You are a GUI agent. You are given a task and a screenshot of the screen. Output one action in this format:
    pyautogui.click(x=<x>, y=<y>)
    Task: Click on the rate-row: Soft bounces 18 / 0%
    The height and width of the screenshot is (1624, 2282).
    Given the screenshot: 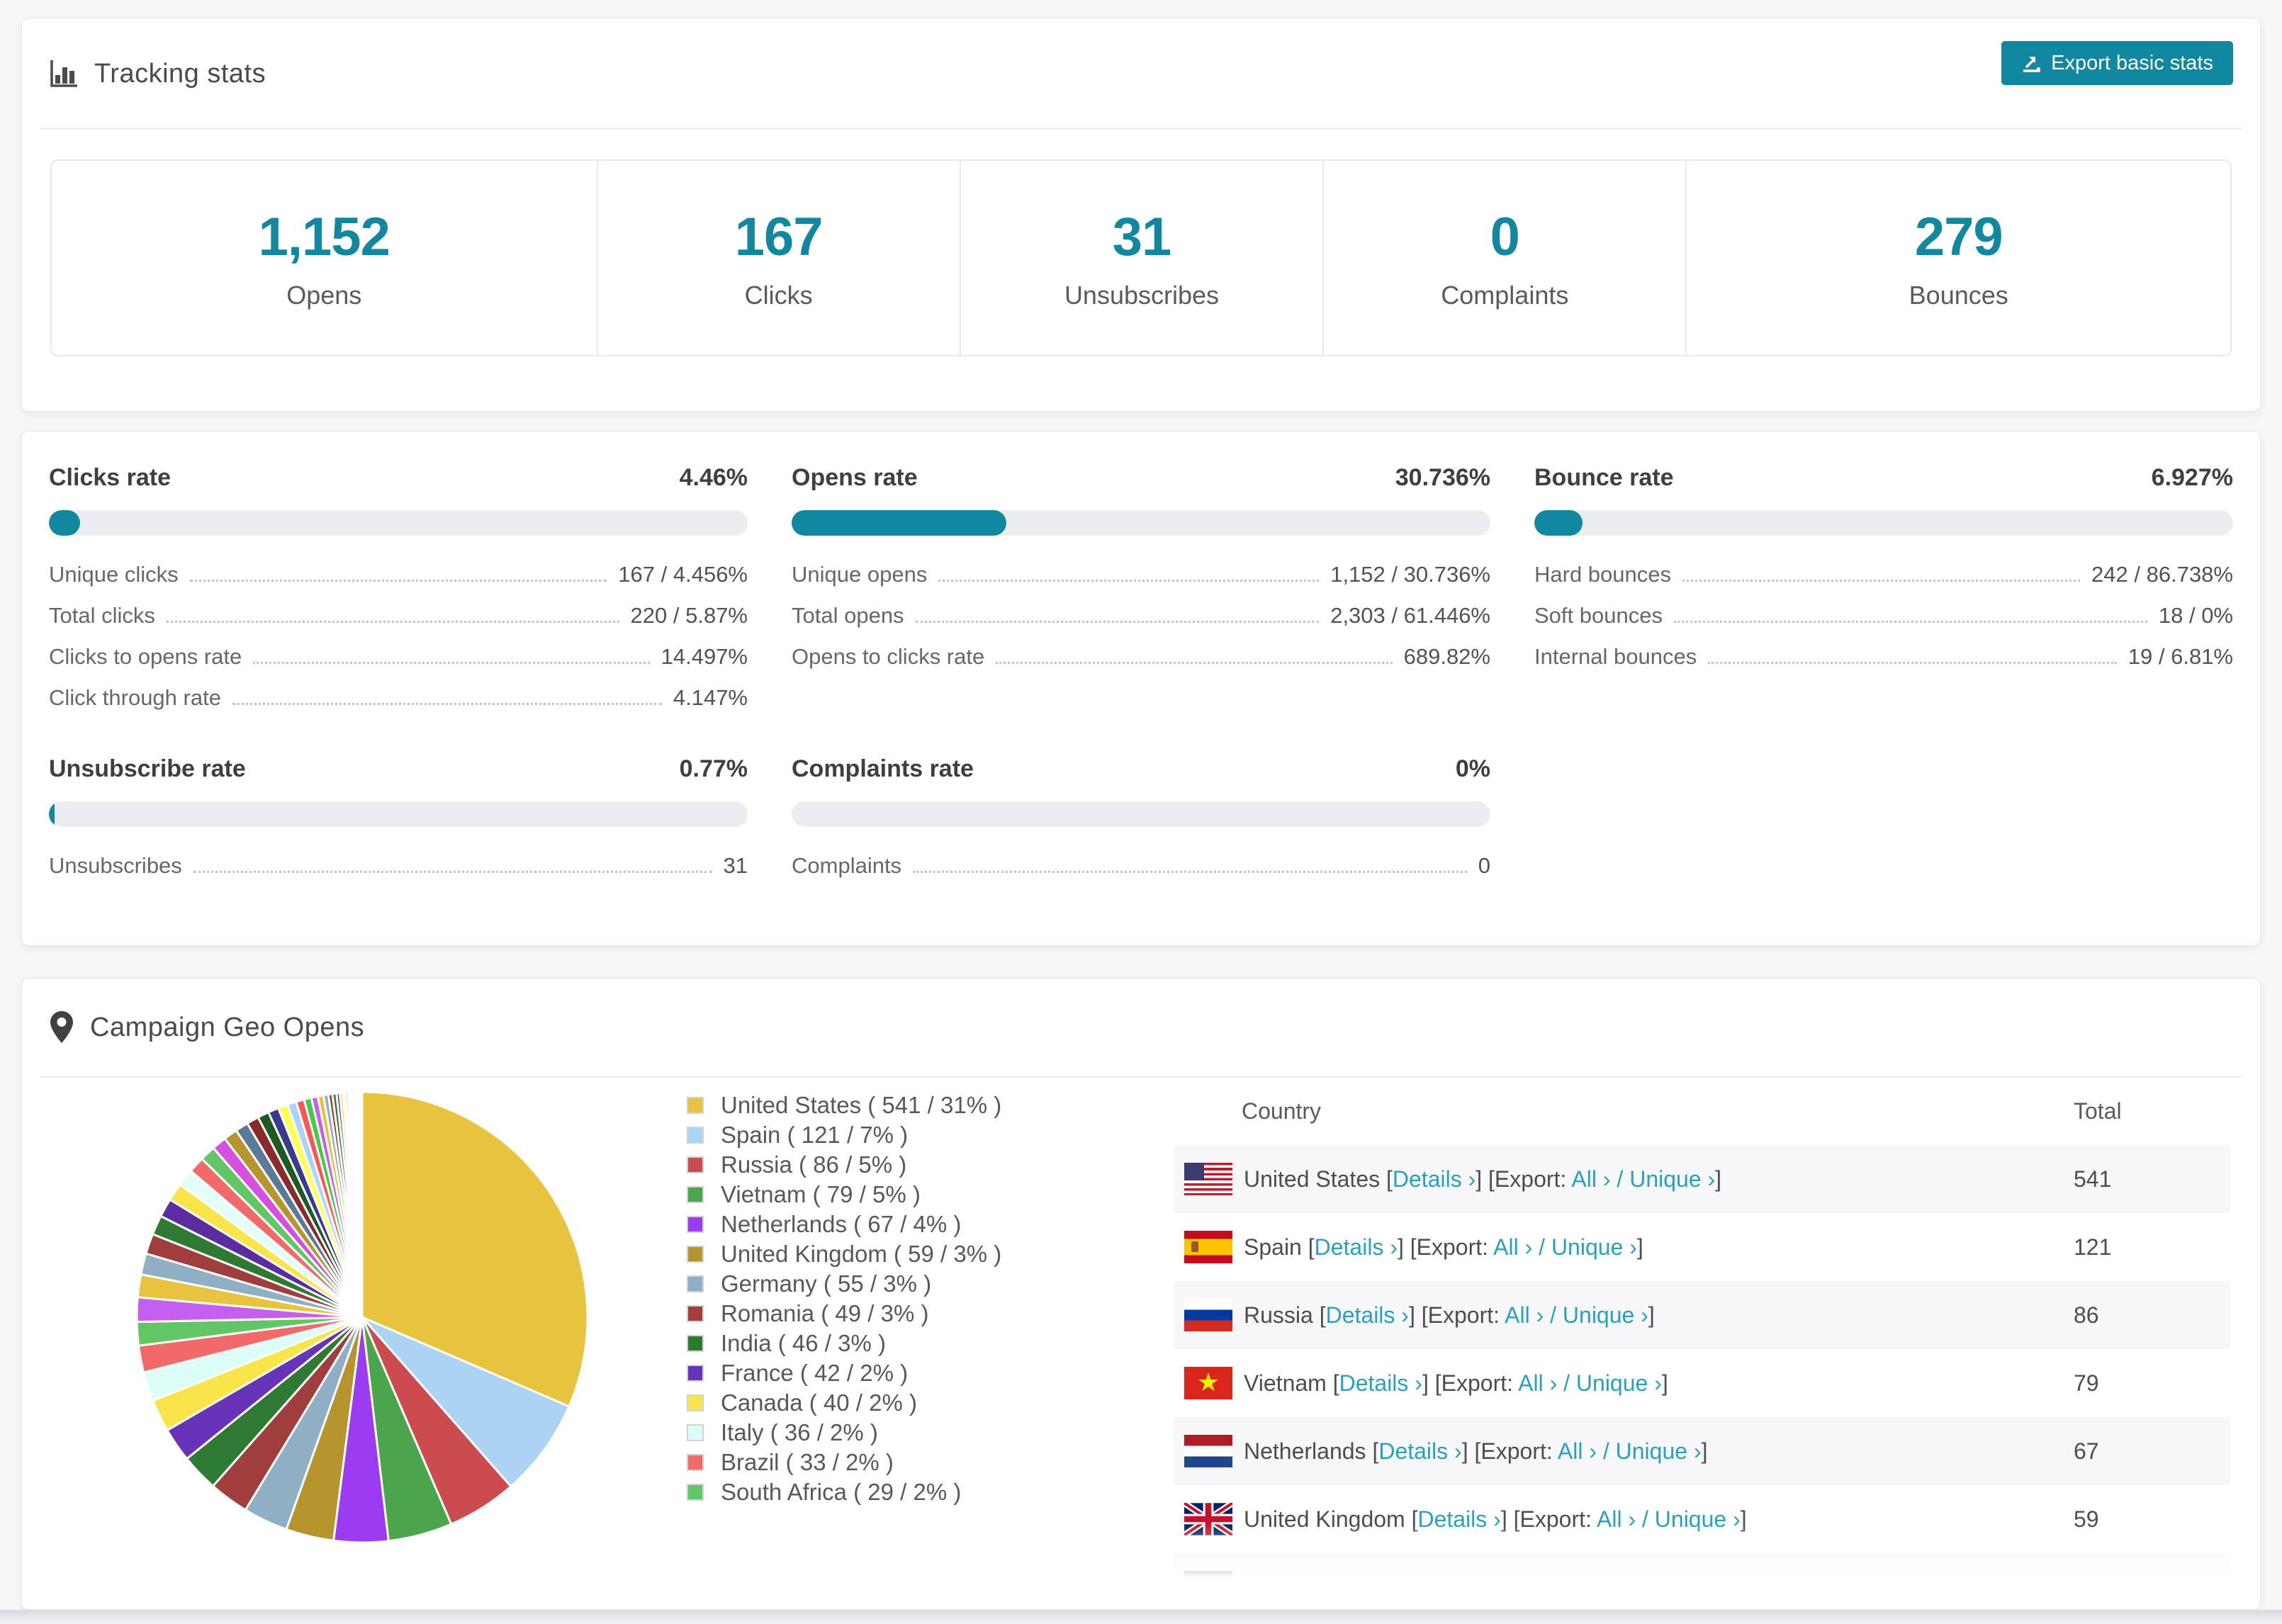 What is the action you would take?
    pyautogui.click(x=1884, y=616)
    